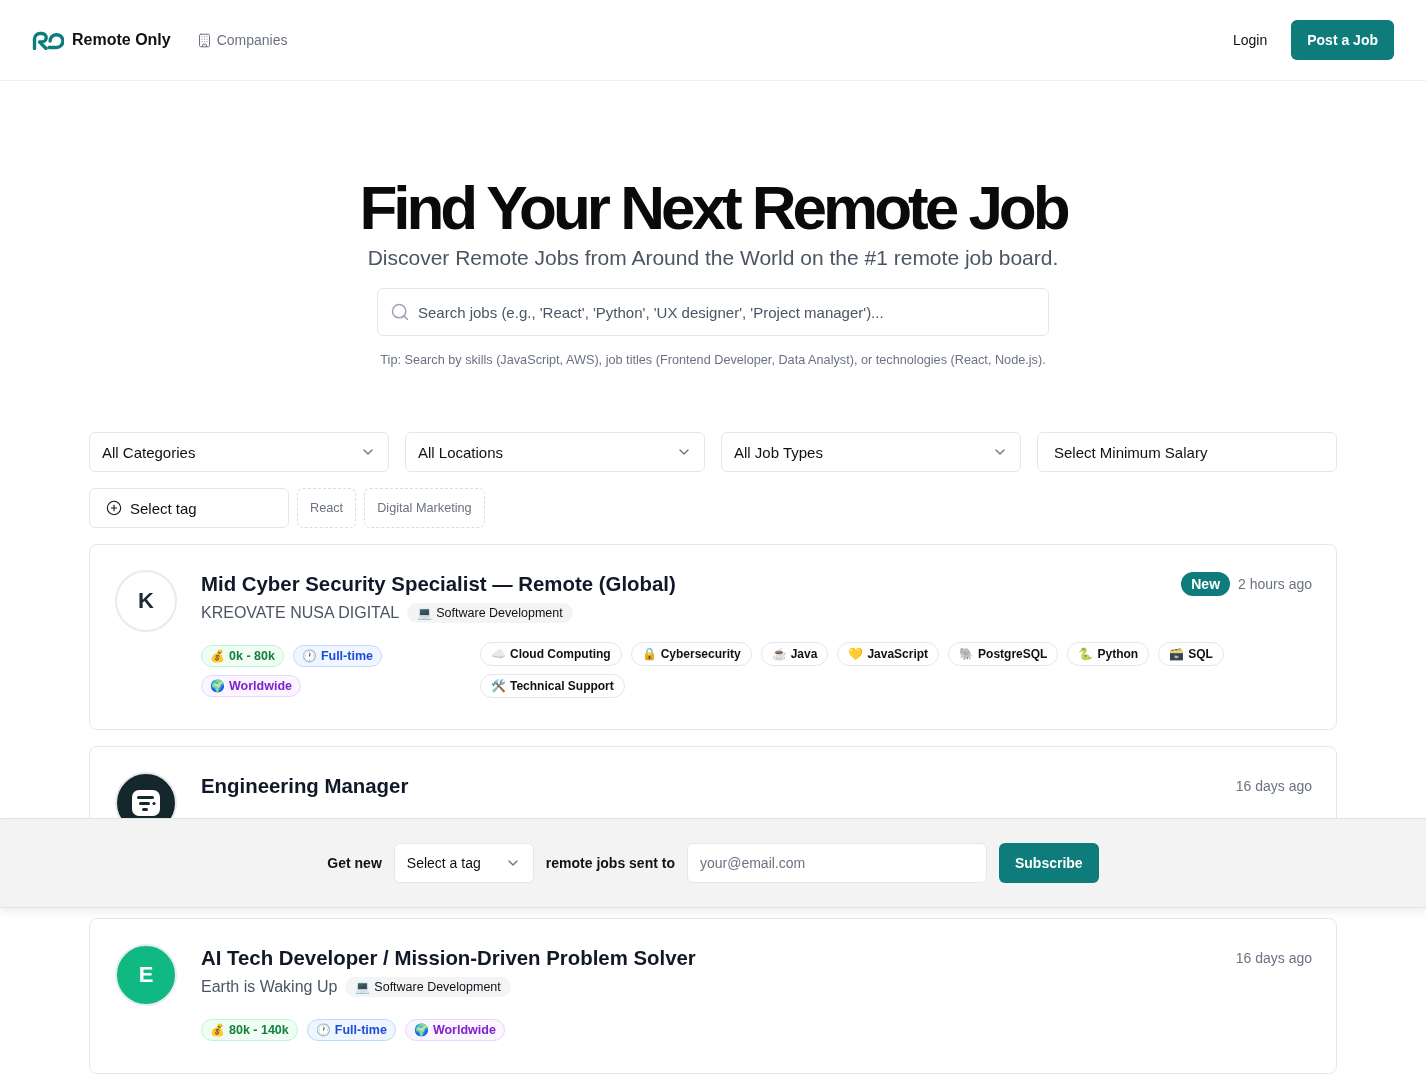 The width and height of the screenshot is (1426, 1080). I want to click on filter-dropdown: All Locations, so click(555, 452).